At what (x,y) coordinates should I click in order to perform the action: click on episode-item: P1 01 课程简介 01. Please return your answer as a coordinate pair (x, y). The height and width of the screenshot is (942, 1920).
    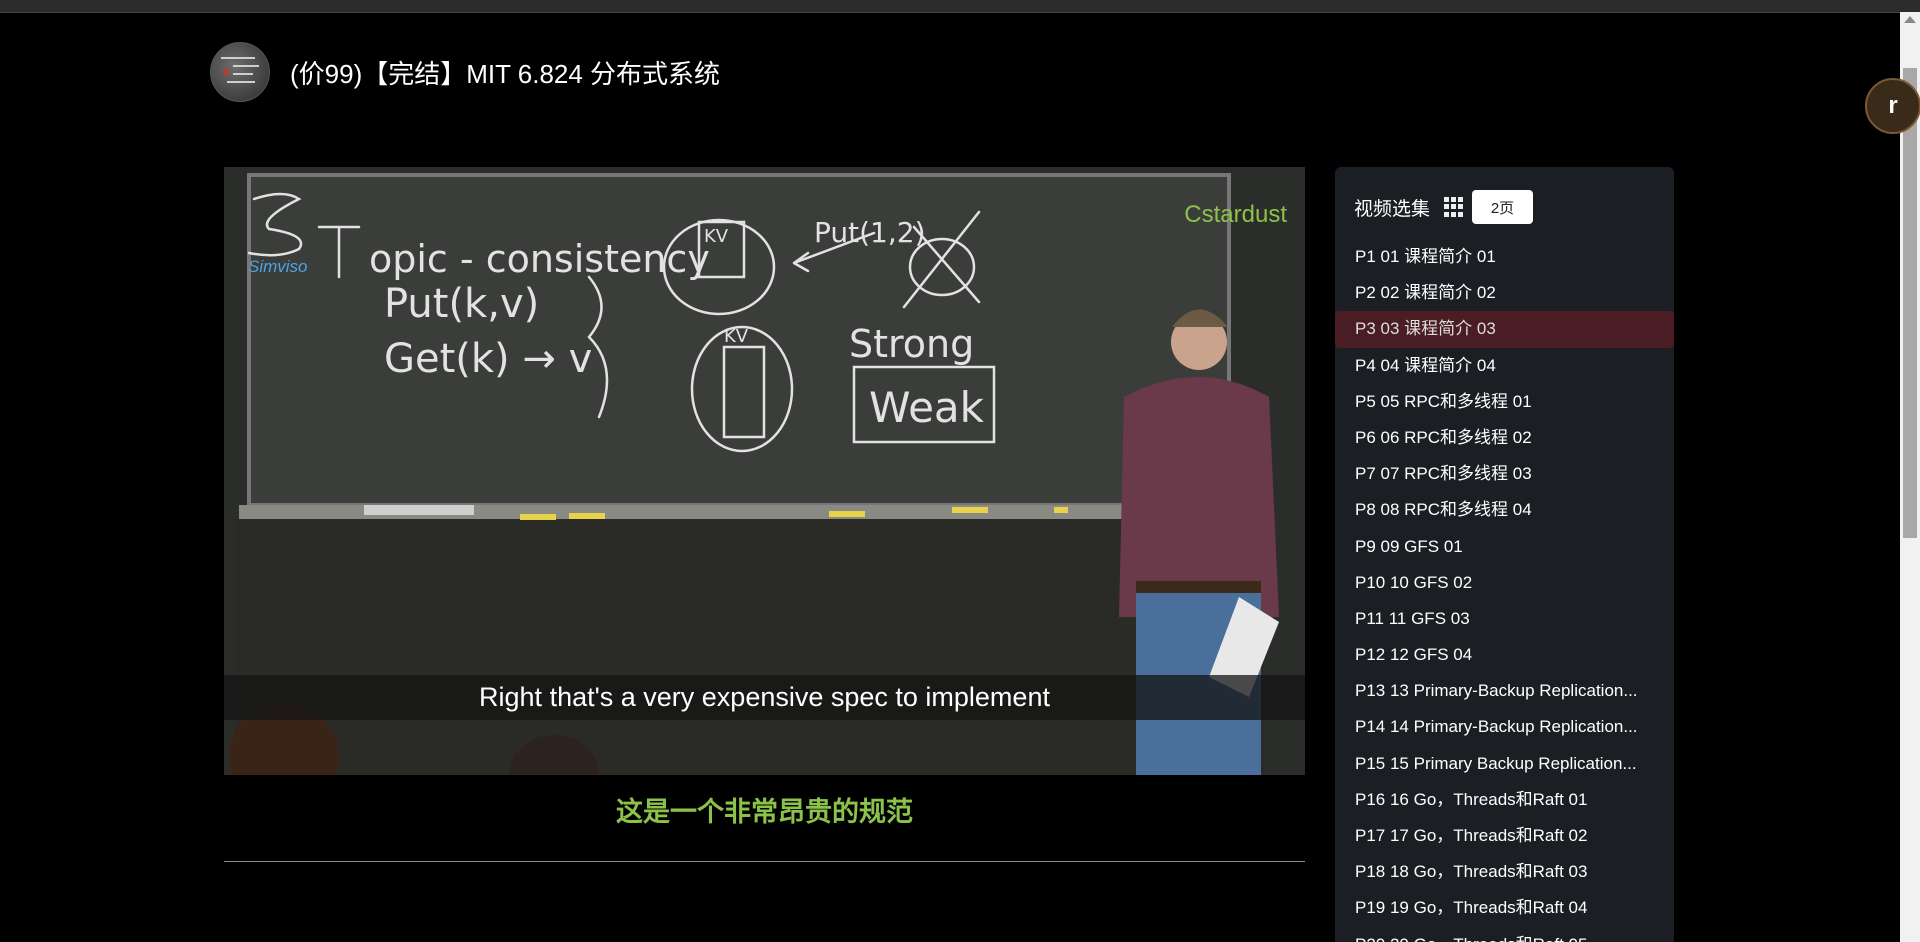
    Looking at the image, I should click on (1504, 257).